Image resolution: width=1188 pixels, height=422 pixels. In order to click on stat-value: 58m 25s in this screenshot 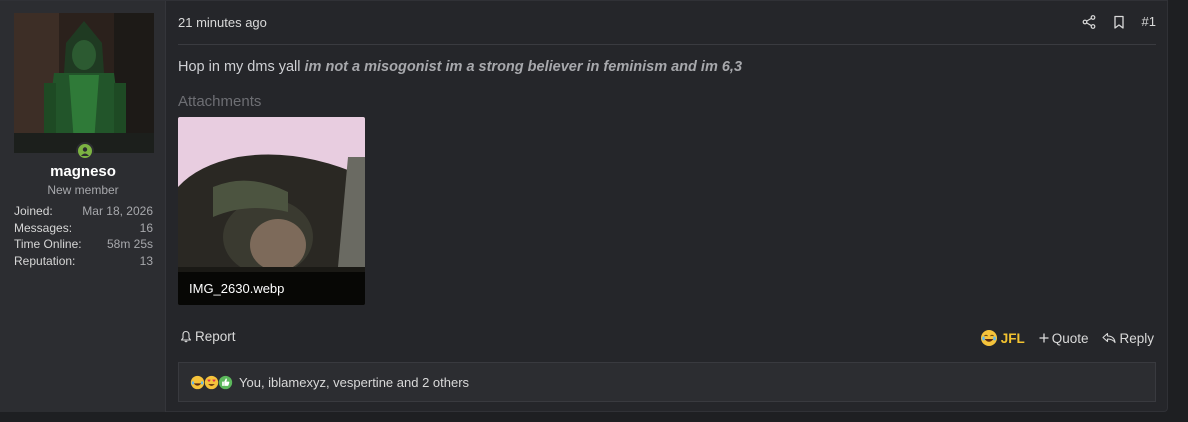, I will do `click(129, 244)`.